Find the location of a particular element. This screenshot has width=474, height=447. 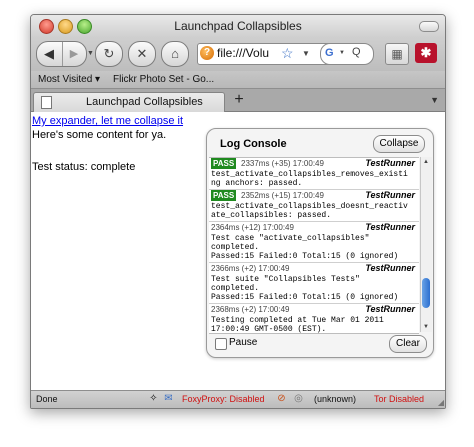

navigation-toolbar: ◀ ▶ ▼ ↻ ✕ ⌂ ? file:///Volu ☆ ▼ G ▼ Q ▦ ✱ is located at coordinates (238, 54).